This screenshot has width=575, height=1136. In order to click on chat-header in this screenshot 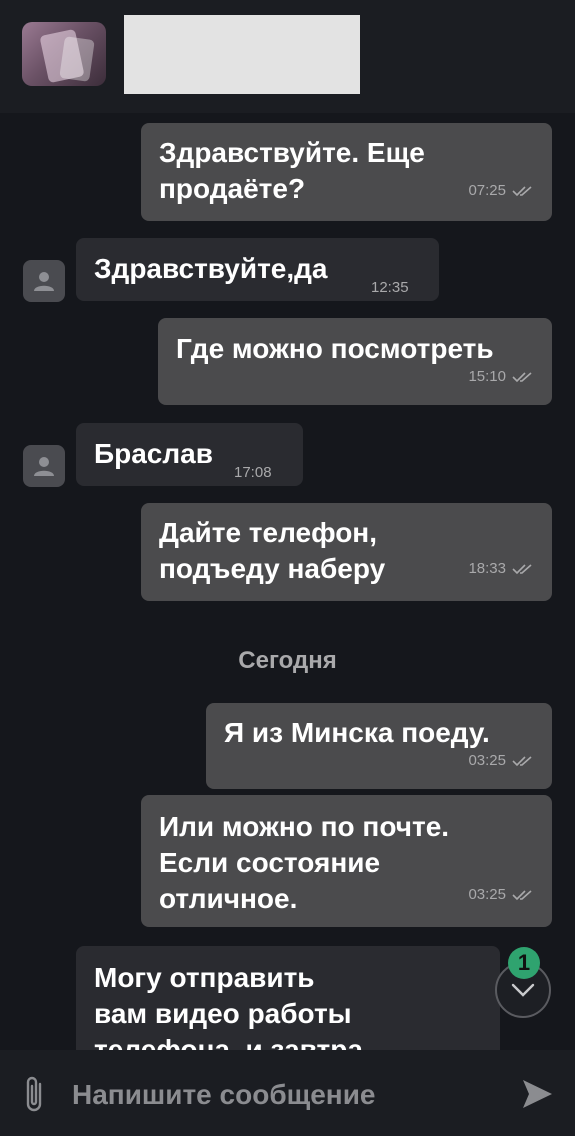, I will do `click(287, 56)`.